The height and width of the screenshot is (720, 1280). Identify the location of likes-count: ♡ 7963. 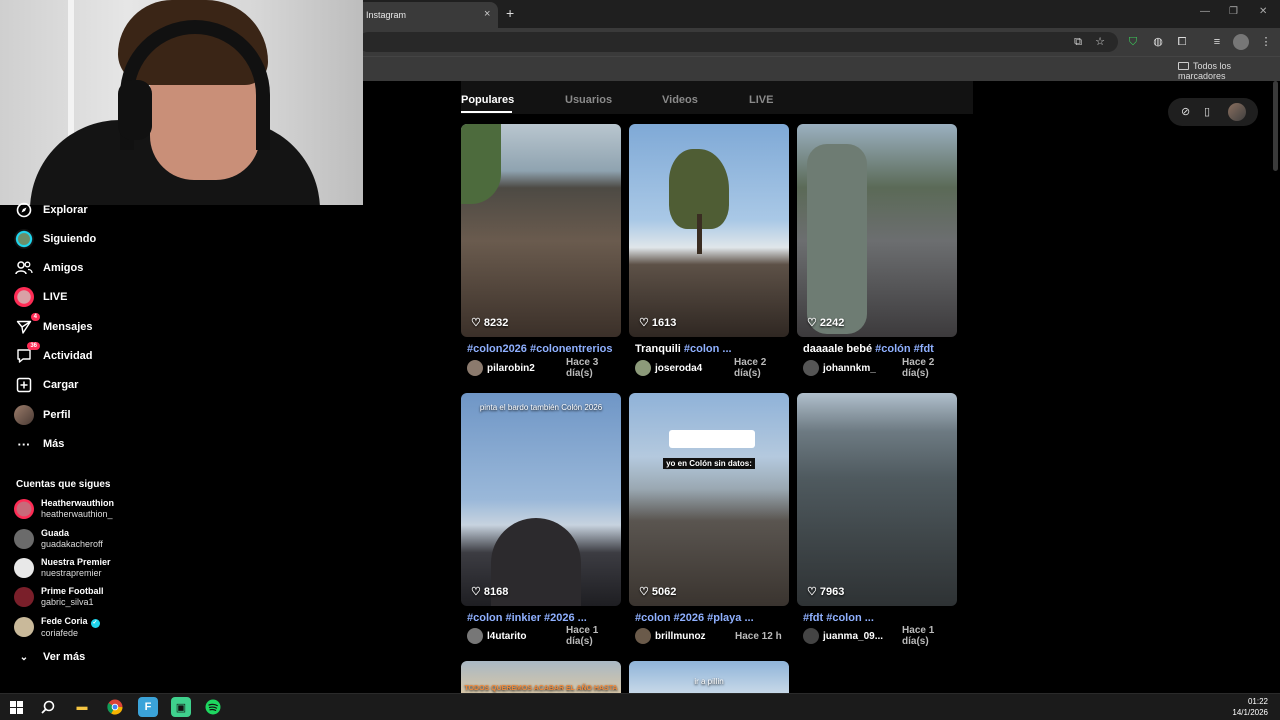
(826, 592).